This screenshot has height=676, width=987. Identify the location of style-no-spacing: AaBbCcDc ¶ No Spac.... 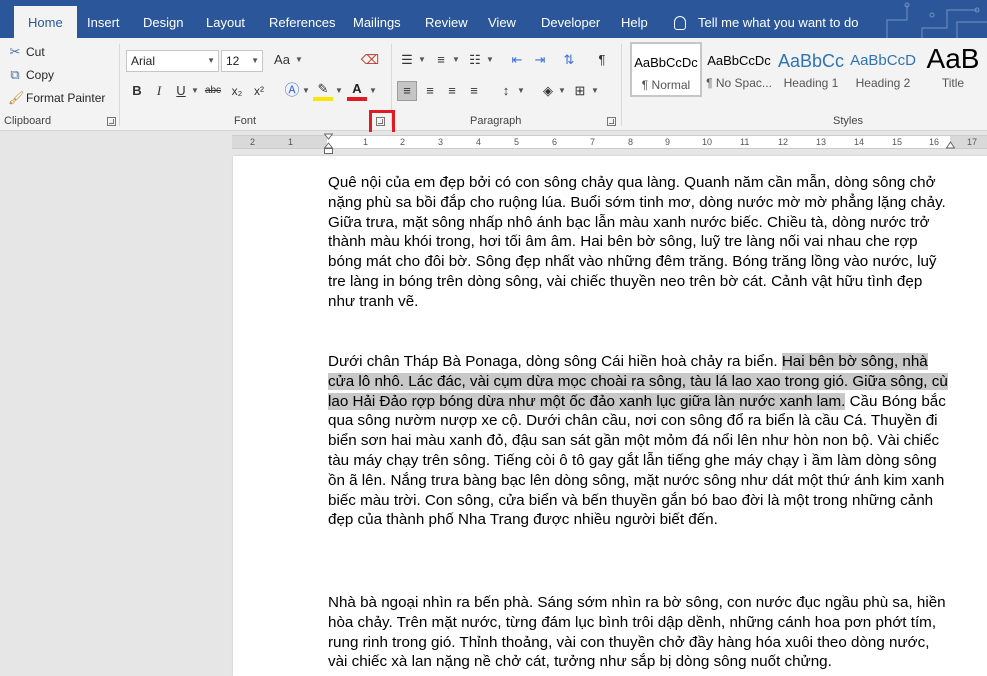
(739, 69).